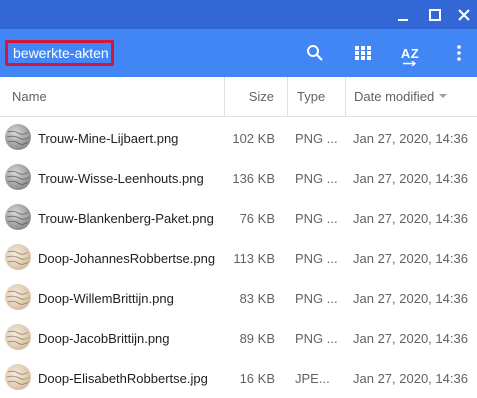 The height and width of the screenshot is (398, 477). What do you see at coordinates (29, 96) in the screenshot?
I see `column-header-name-label: Name` at bounding box center [29, 96].